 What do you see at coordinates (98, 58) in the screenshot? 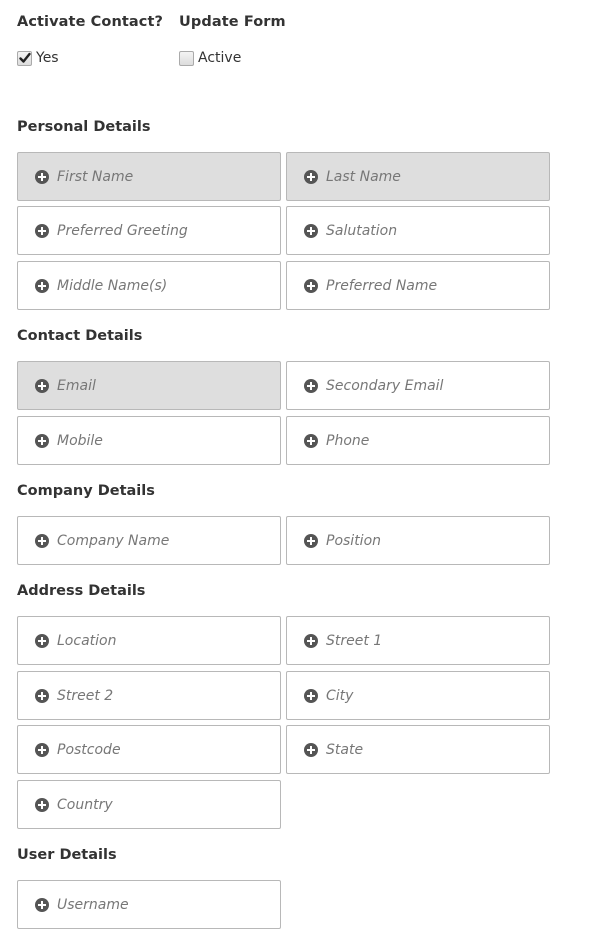
I see `activate-yes-option: Yes` at bounding box center [98, 58].